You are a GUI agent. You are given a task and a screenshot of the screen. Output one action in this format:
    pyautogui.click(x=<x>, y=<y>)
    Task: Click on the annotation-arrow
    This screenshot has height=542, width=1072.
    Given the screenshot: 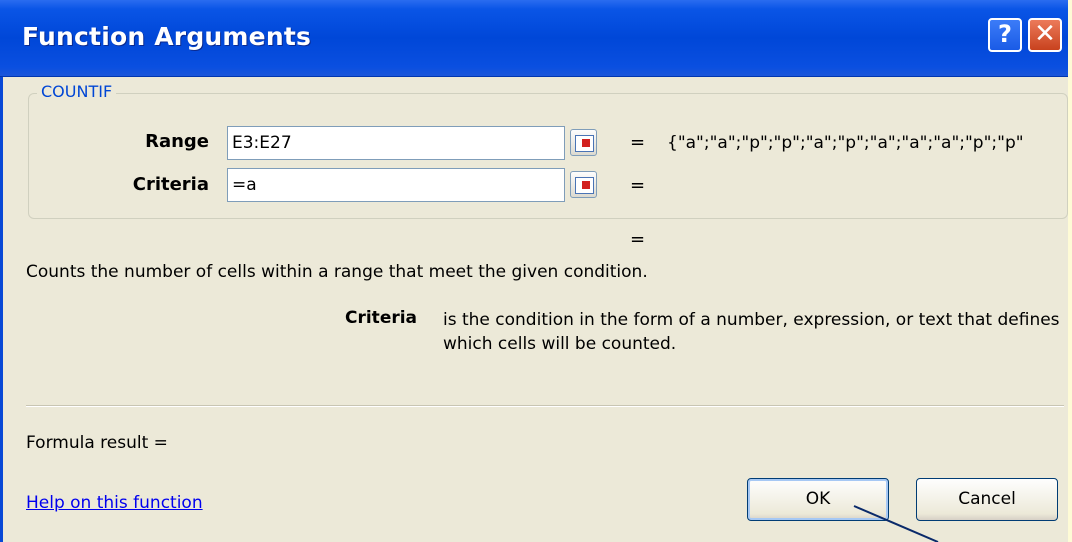 What is the action you would take?
    pyautogui.click(x=896, y=523)
    